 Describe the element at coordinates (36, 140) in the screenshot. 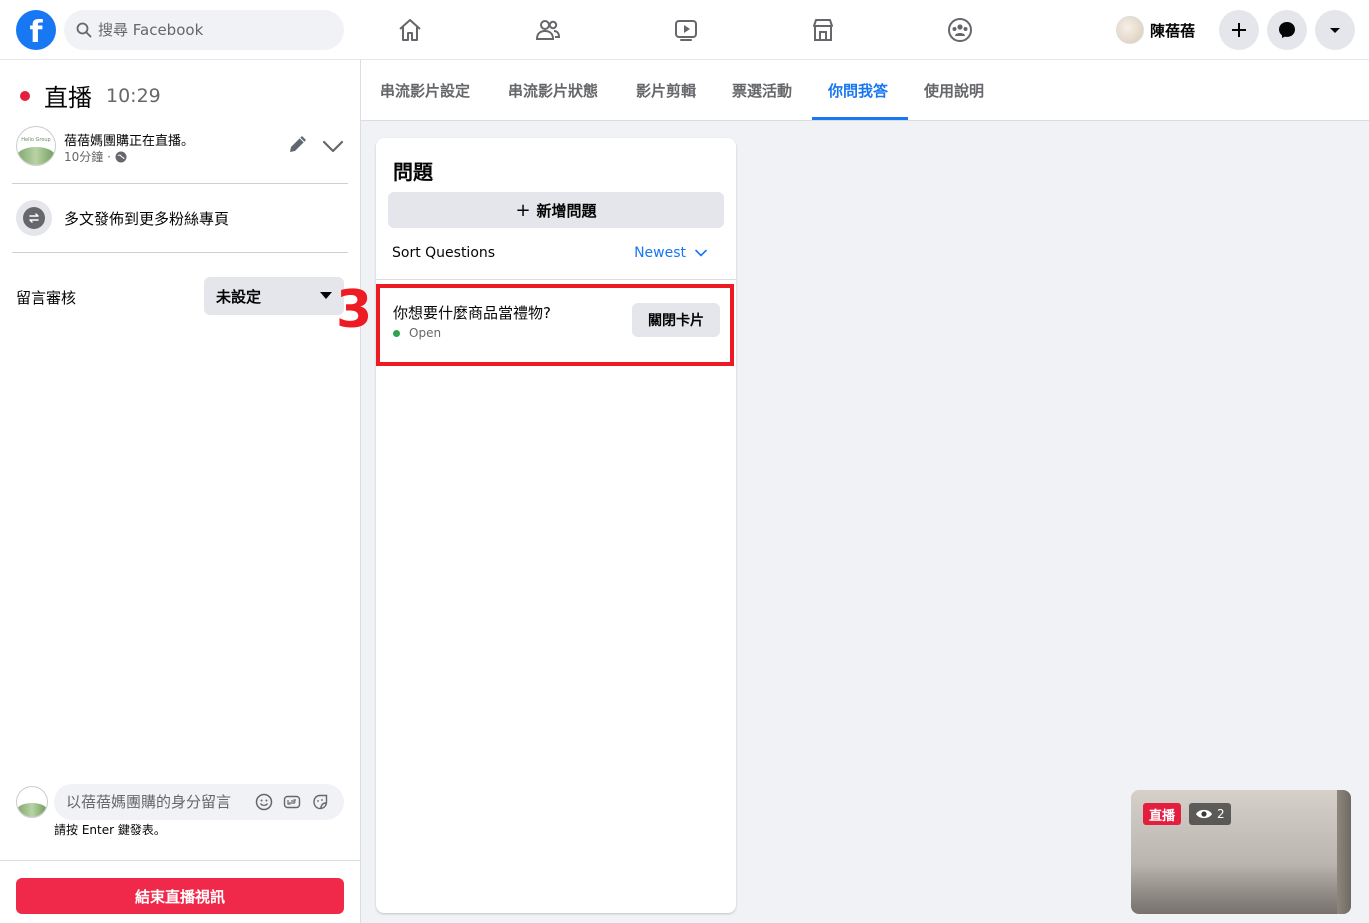

I see `avatar-logo-text: Hello Group` at that location.